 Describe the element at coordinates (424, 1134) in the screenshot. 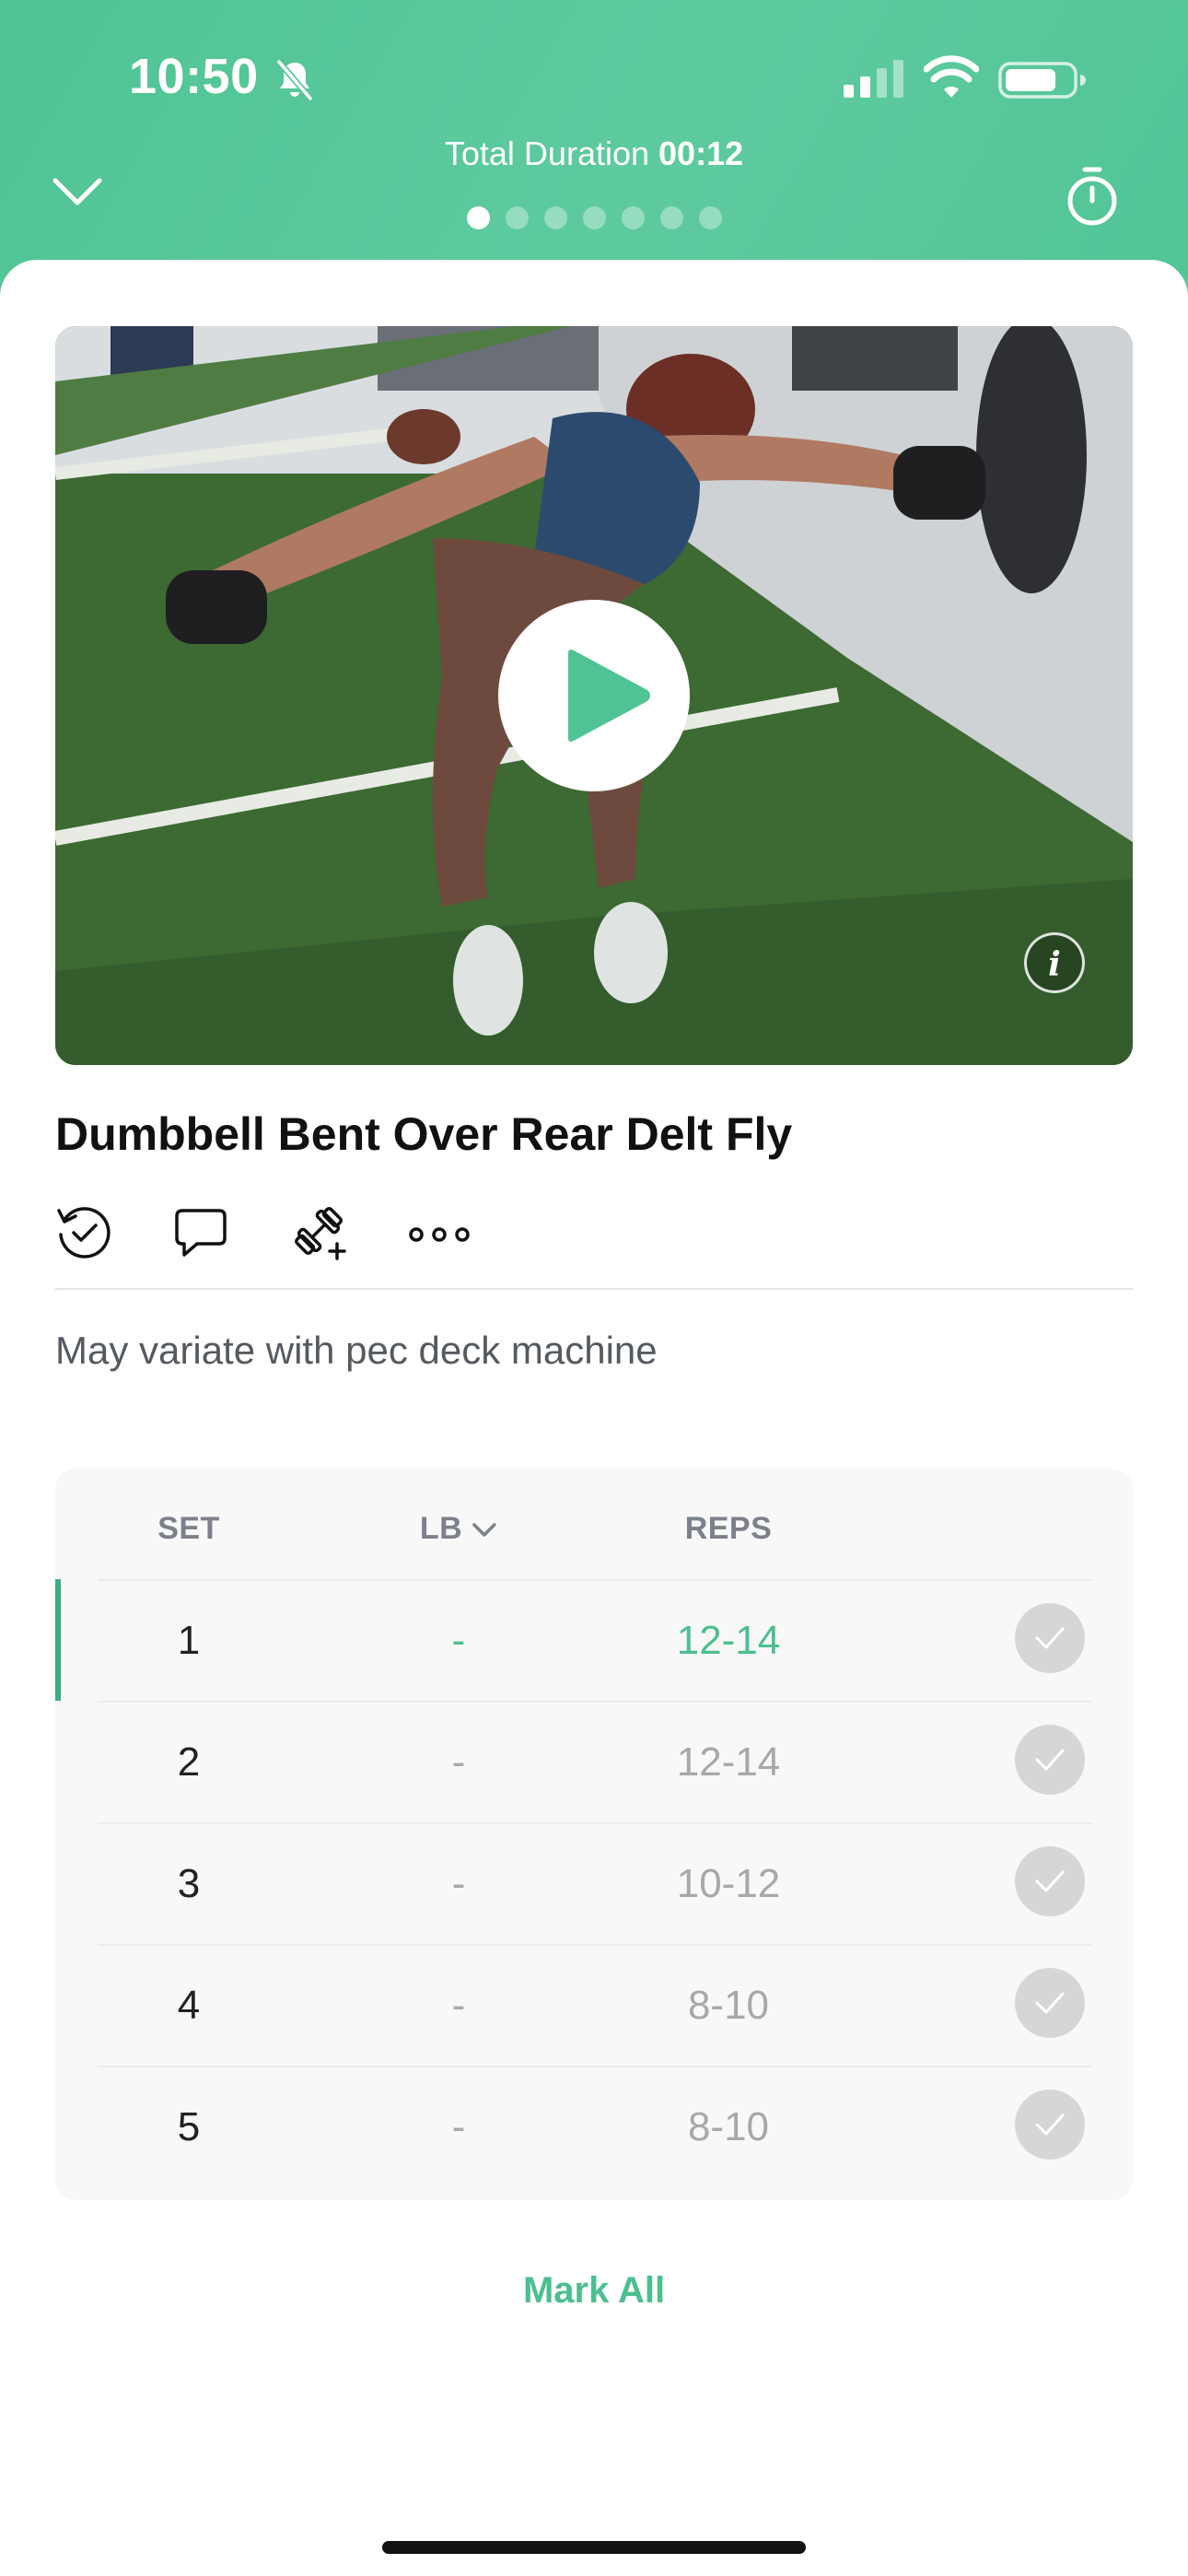

I see `exercise-title: Dumbbell Bent Over Rear Delt Fly` at that location.